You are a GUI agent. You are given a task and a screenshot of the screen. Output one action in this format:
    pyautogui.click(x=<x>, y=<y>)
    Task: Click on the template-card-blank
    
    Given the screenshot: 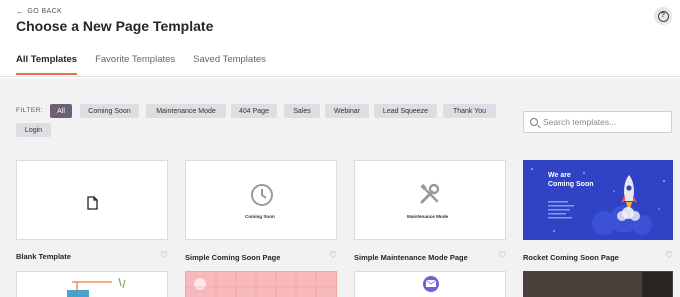 What is the action you would take?
    pyautogui.click(x=92, y=200)
    